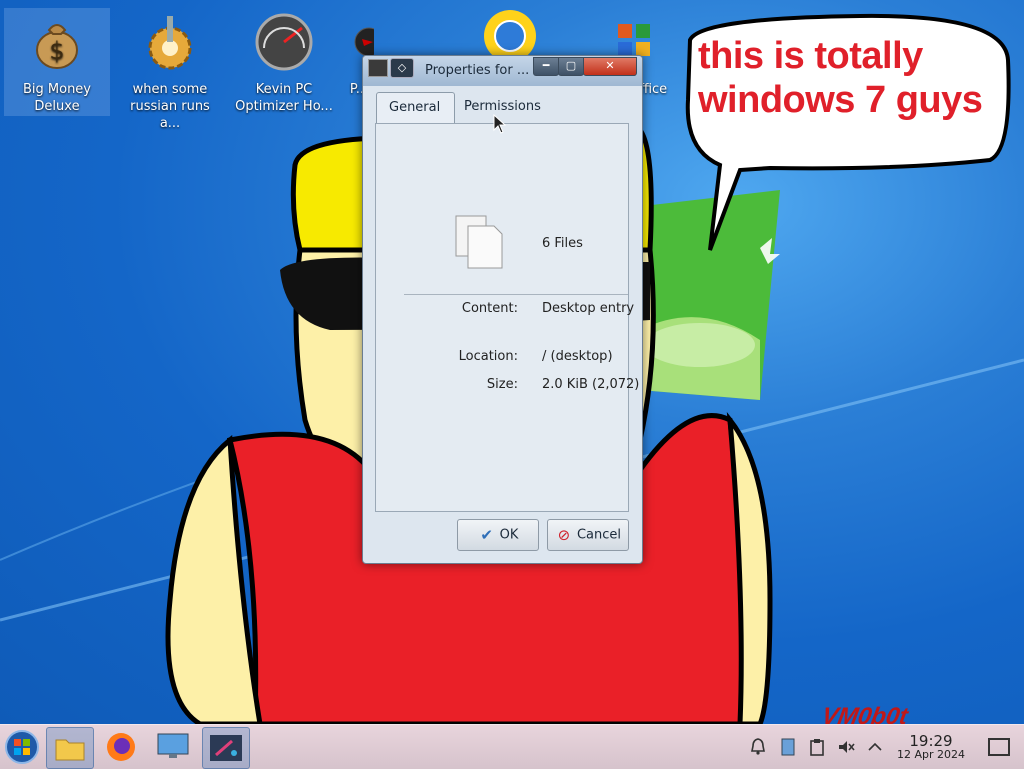  I want to click on ok-label: OK, so click(509, 535).